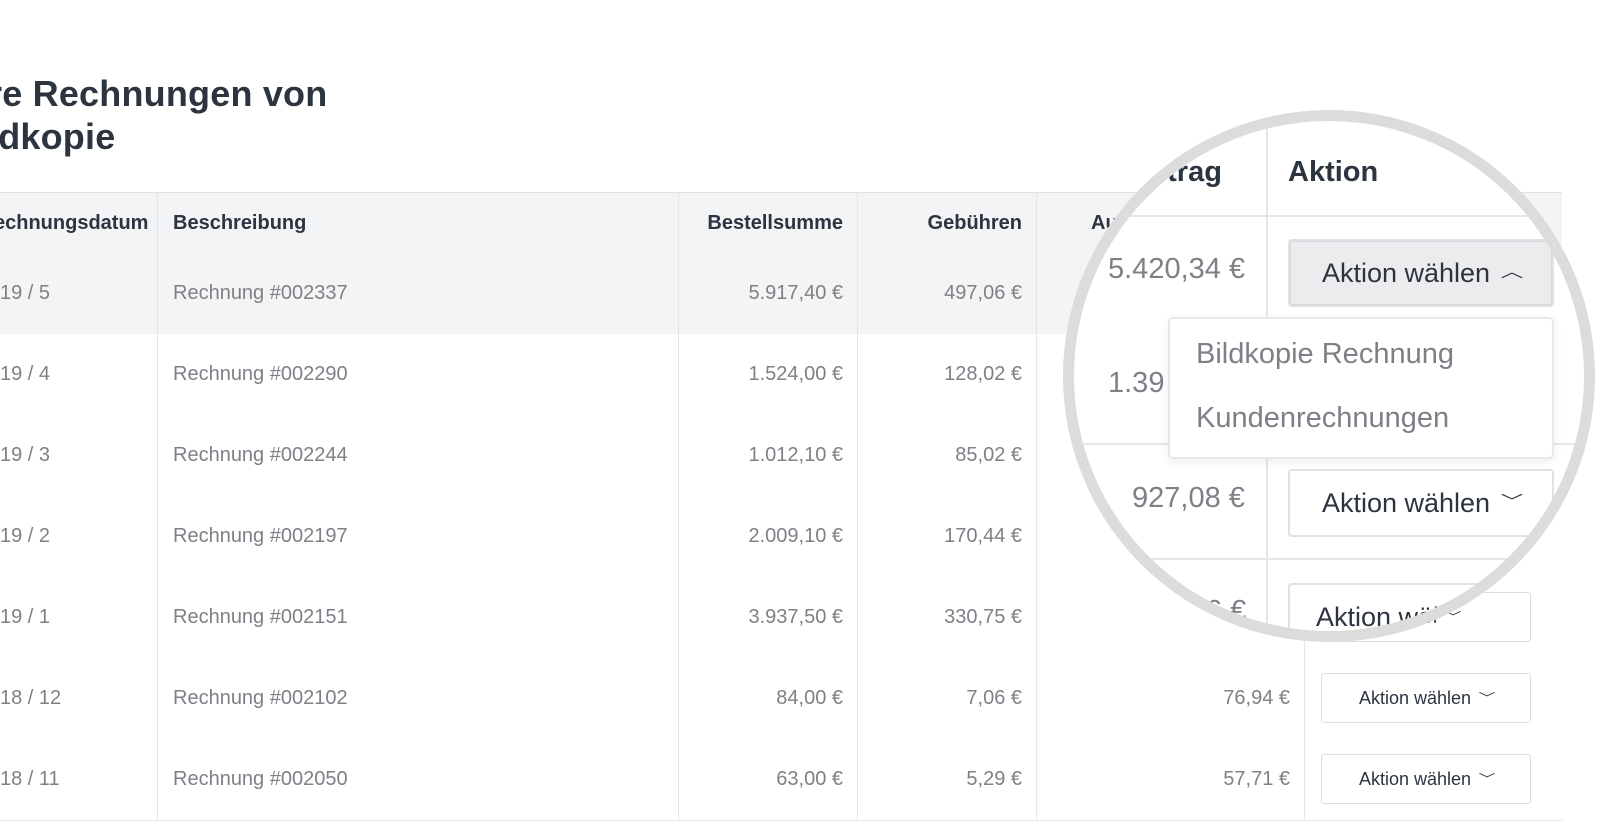 The image size is (1600, 832). What do you see at coordinates (983, 617) in the screenshot?
I see `cell-fees: 330,75 €` at bounding box center [983, 617].